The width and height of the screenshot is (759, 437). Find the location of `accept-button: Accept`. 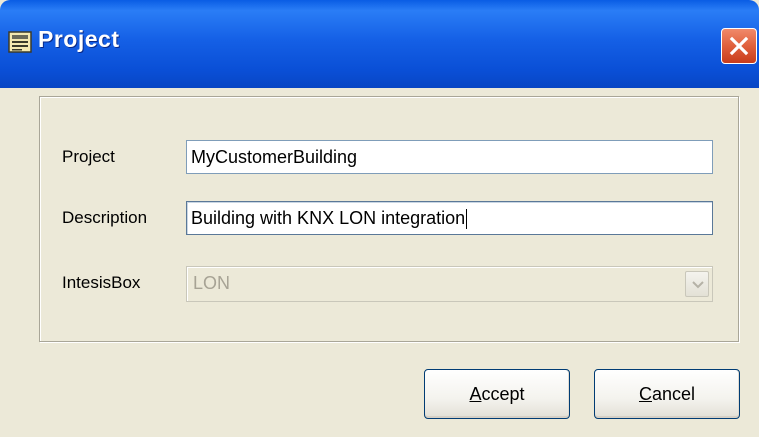

accept-button: Accept is located at coordinates (497, 394).